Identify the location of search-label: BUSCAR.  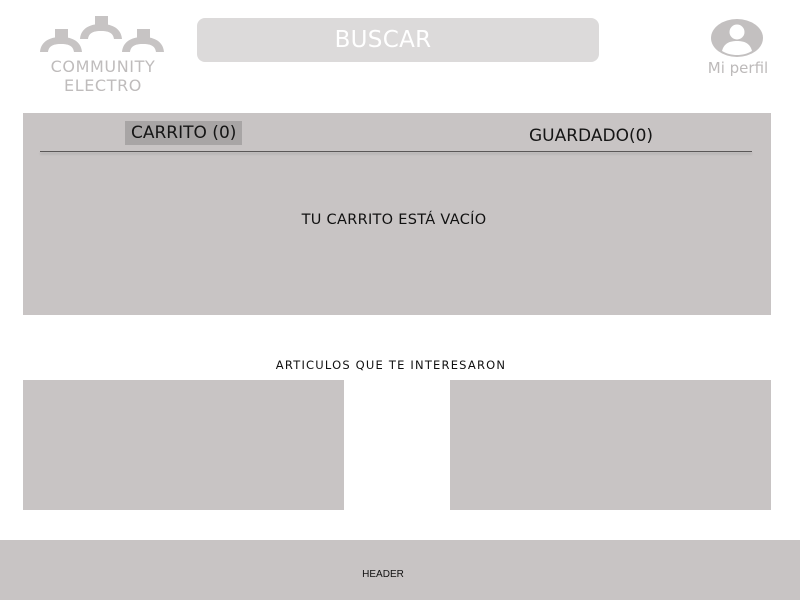
(383, 40).